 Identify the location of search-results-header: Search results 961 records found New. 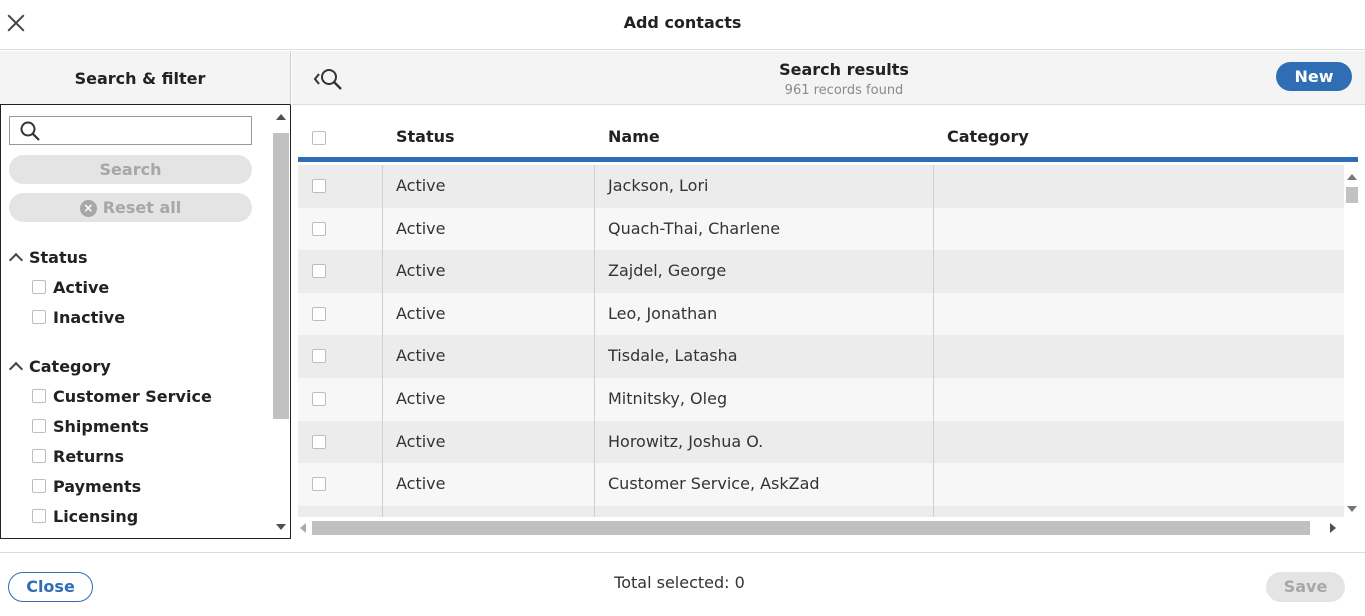
(828, 78).